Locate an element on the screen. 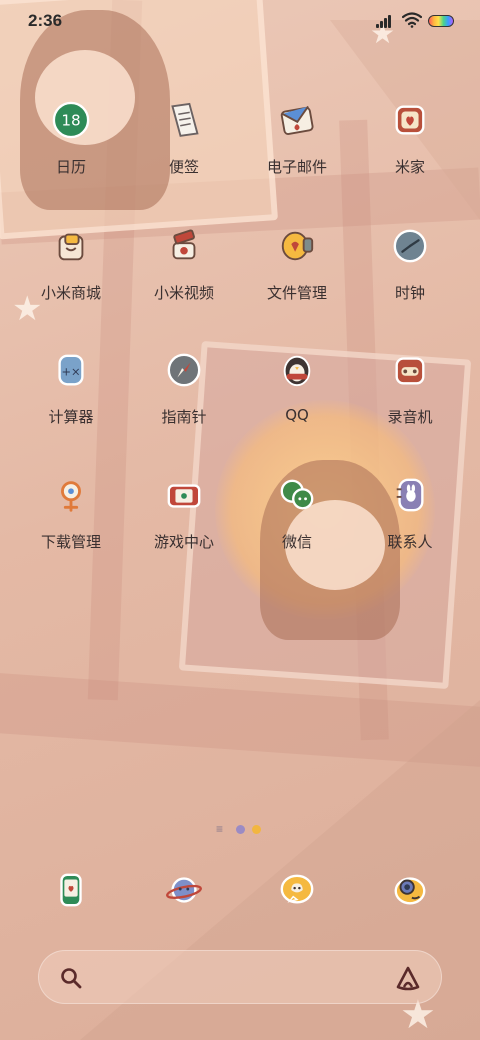 The height and width of the screenshot is (1040, 480). folder-icon is located at coordinates (297, 246).